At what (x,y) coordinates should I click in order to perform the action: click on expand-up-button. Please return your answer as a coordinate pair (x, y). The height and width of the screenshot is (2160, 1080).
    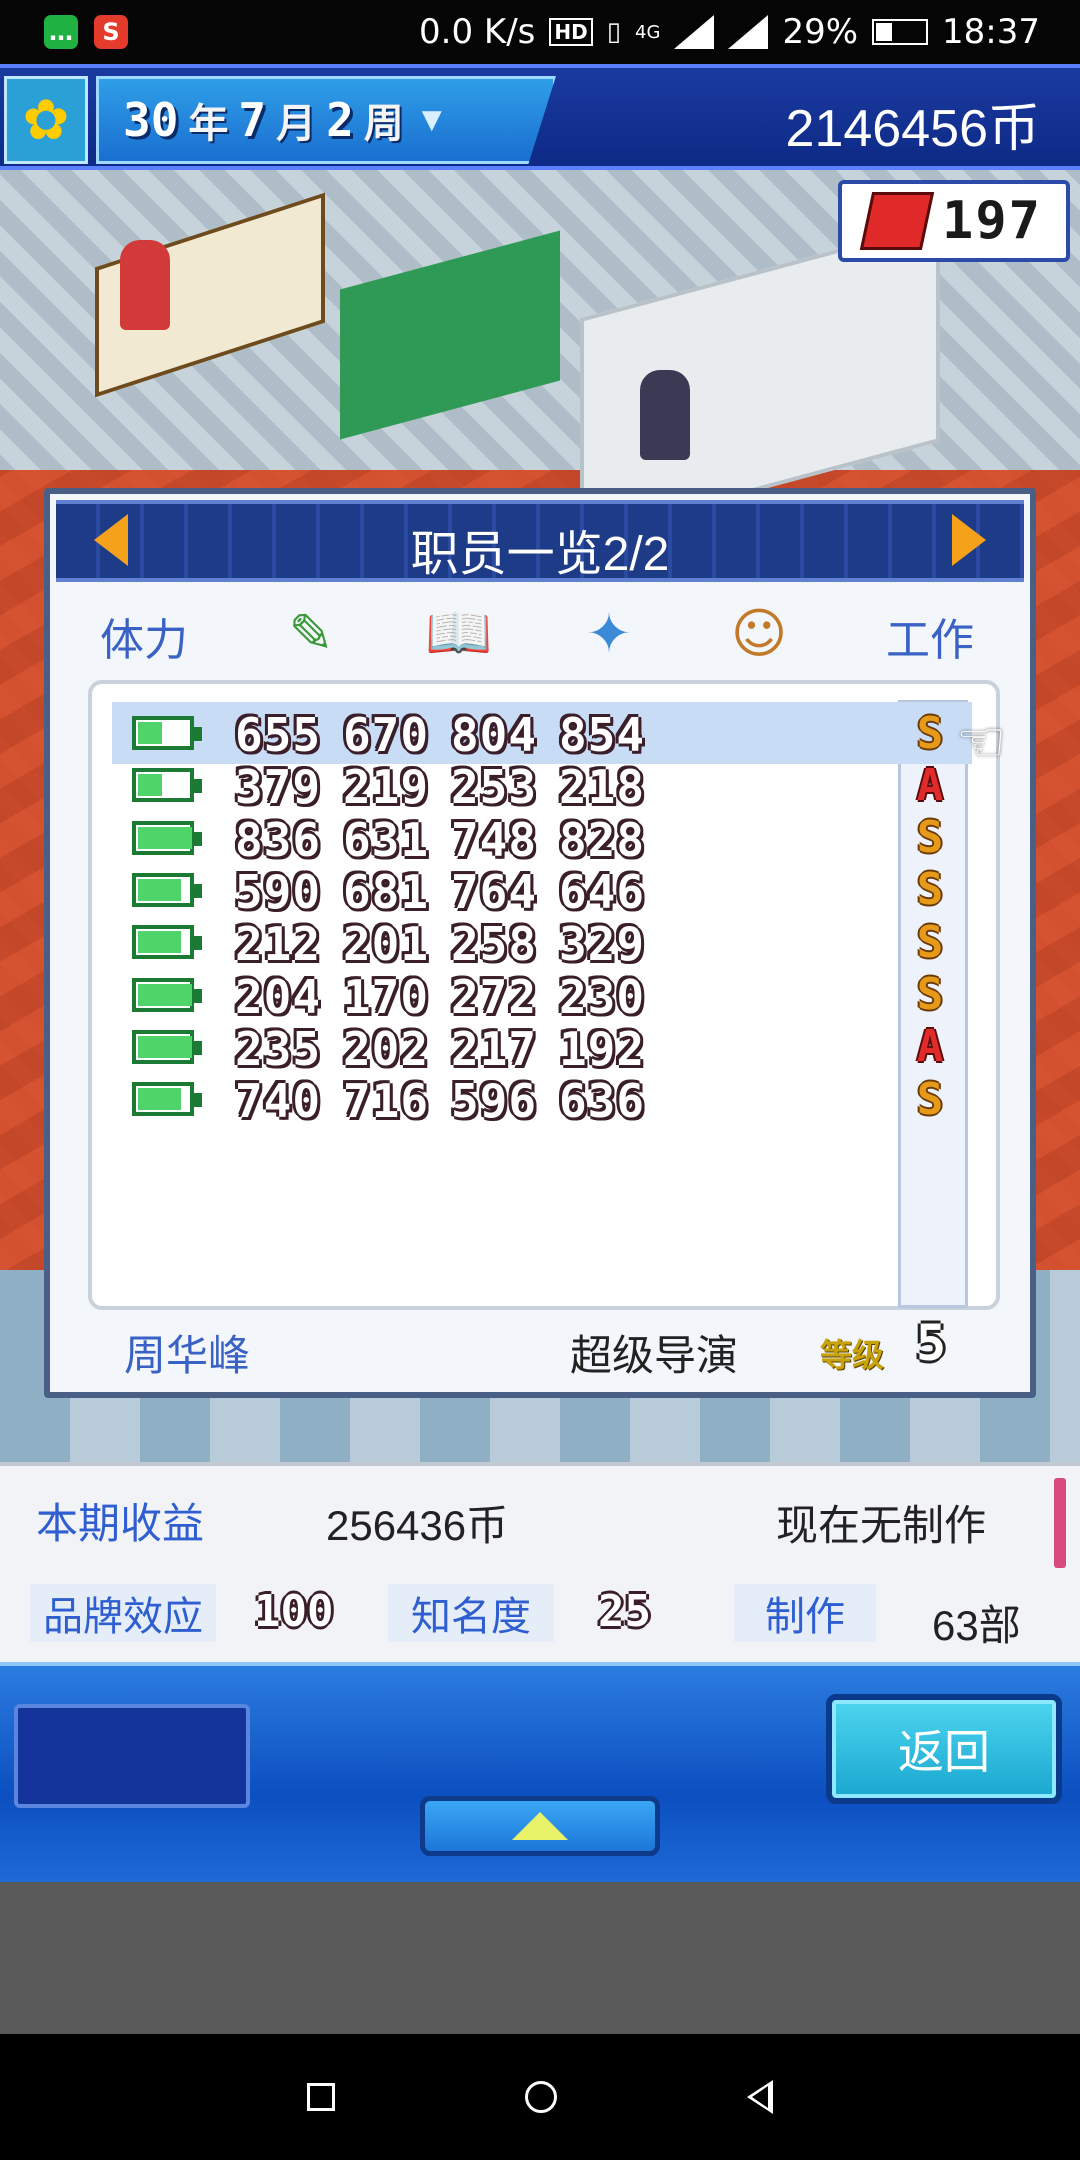
    Looking at the image, I should click on (540, 1826).